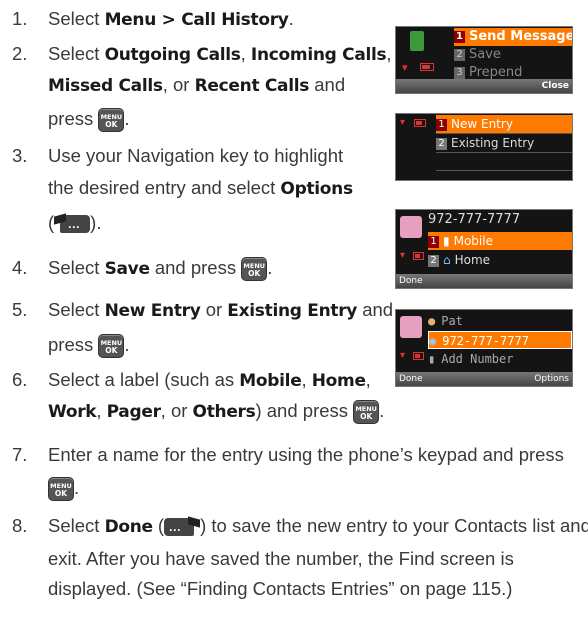 The width and height of the screenshot is (588, 635). Describe the element at coordinates (20, 53) in the screenshot. I see `step-number: 2.` at that location.